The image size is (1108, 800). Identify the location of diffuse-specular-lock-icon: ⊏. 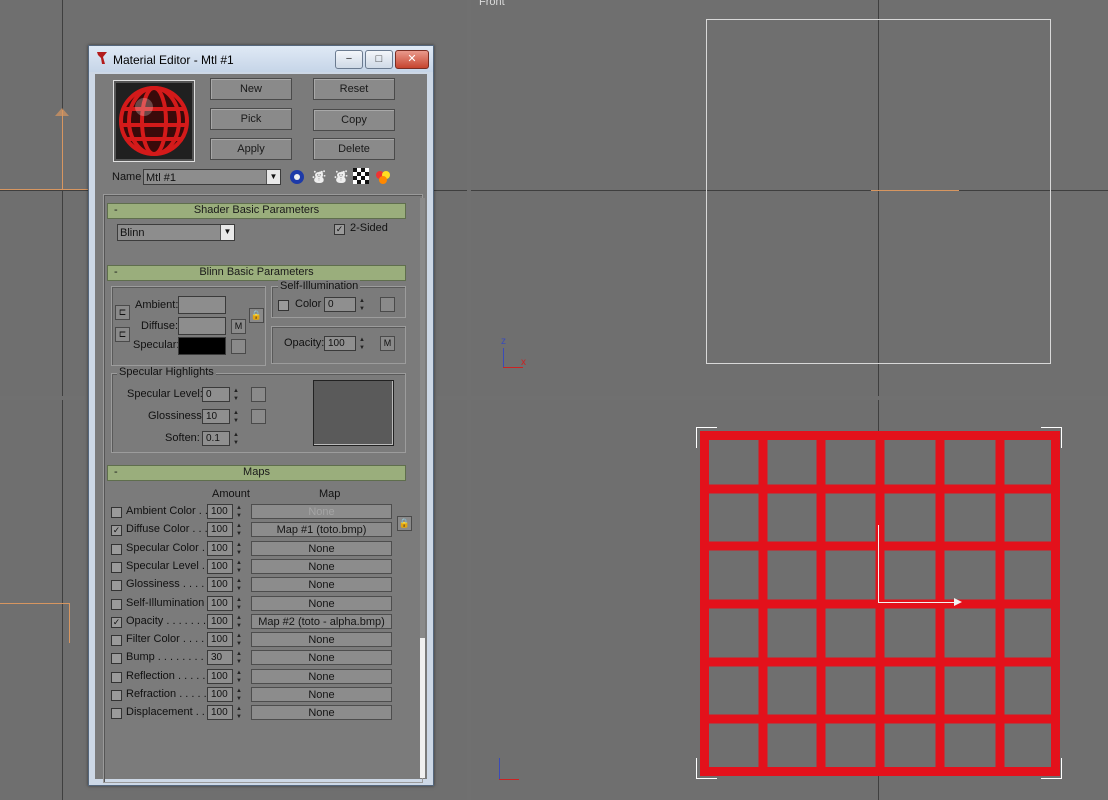
(122, 334).